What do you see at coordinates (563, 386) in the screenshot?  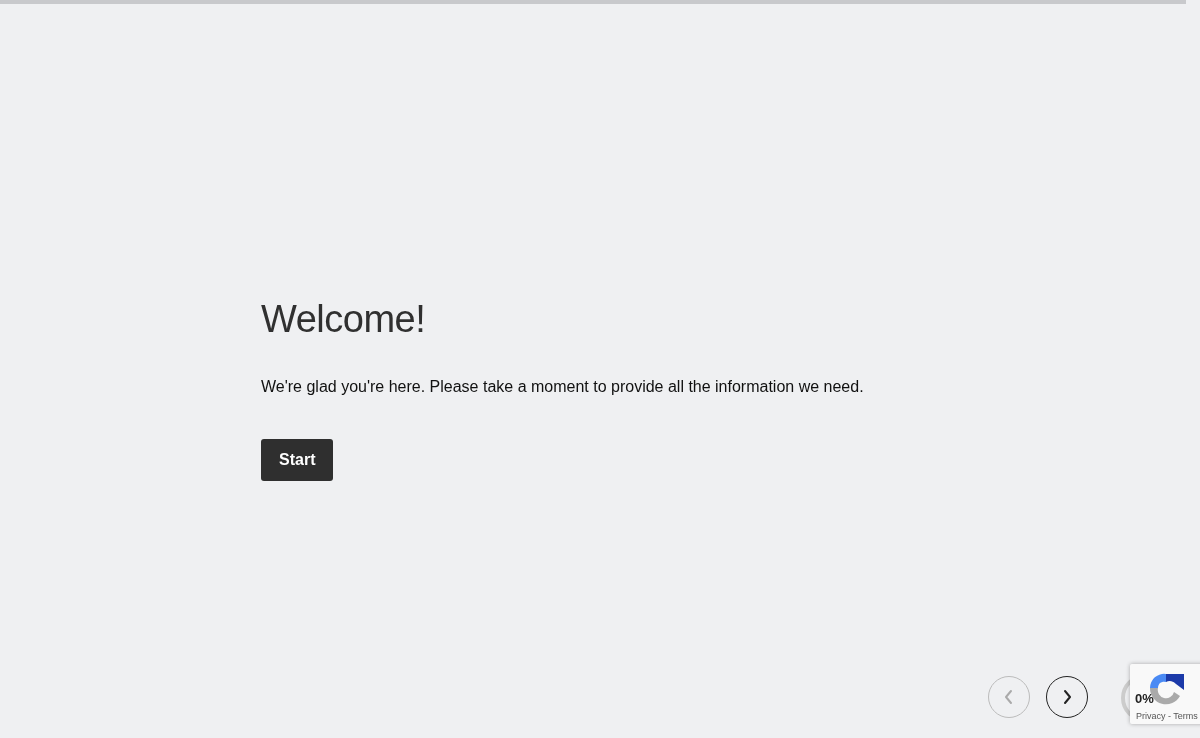 I see `intro-text: We're glad you're here. Please take a moment to provide all the information we need.` at bounding box center [563, 386].